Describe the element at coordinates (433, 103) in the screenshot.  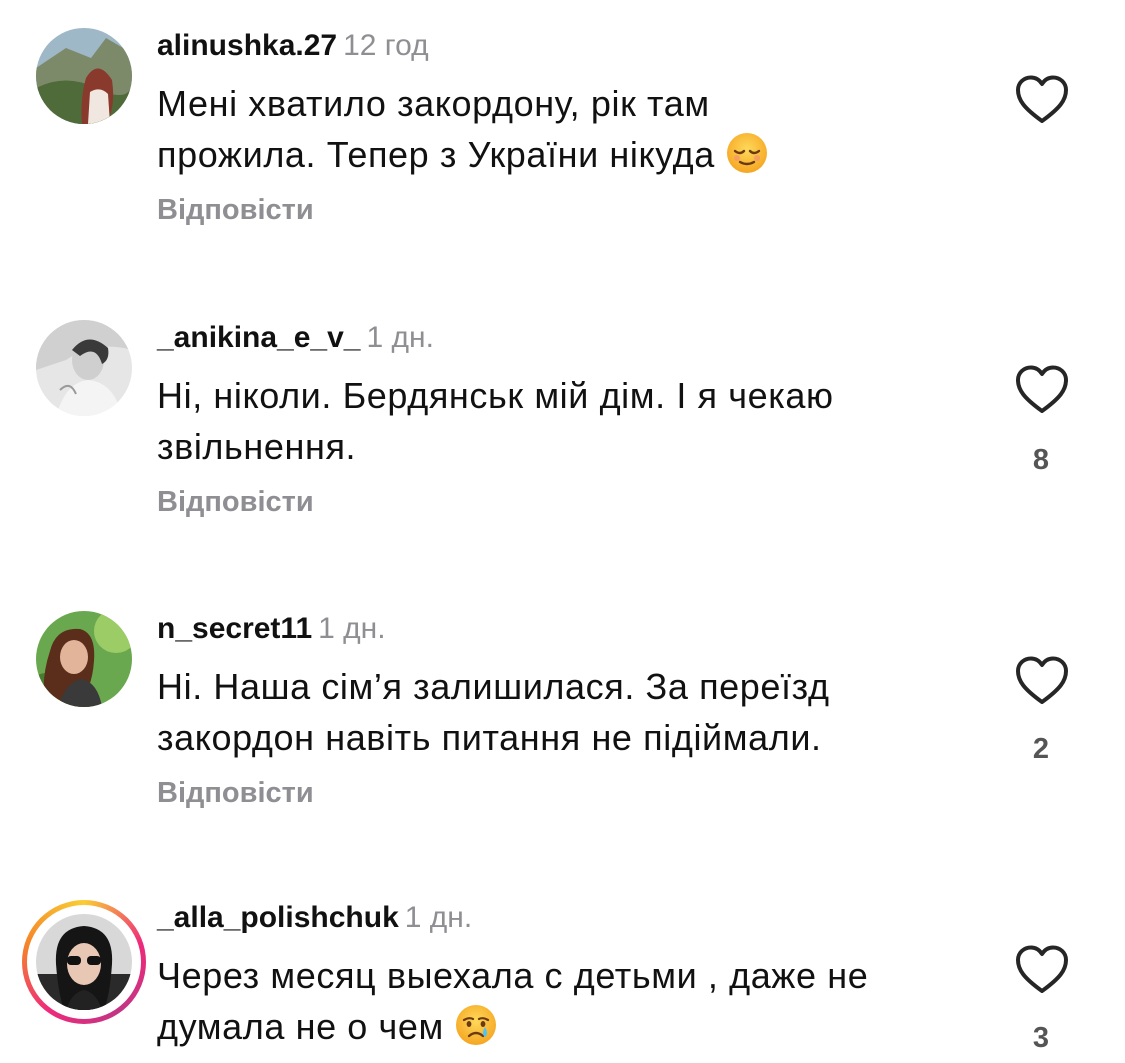
I see `comment-text-line: Мені хватило закордону, рік там` at that location.